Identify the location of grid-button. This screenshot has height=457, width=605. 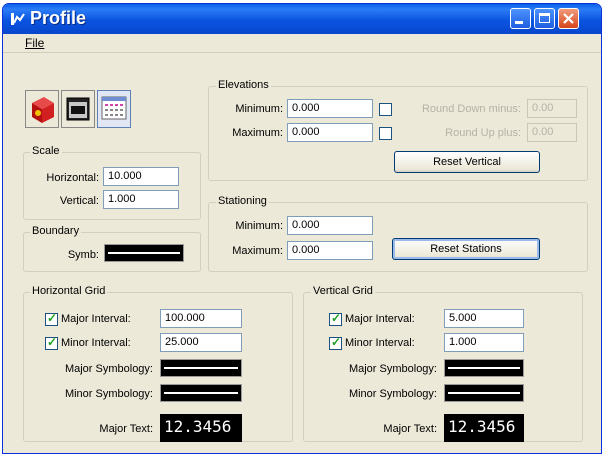
(114, 109).